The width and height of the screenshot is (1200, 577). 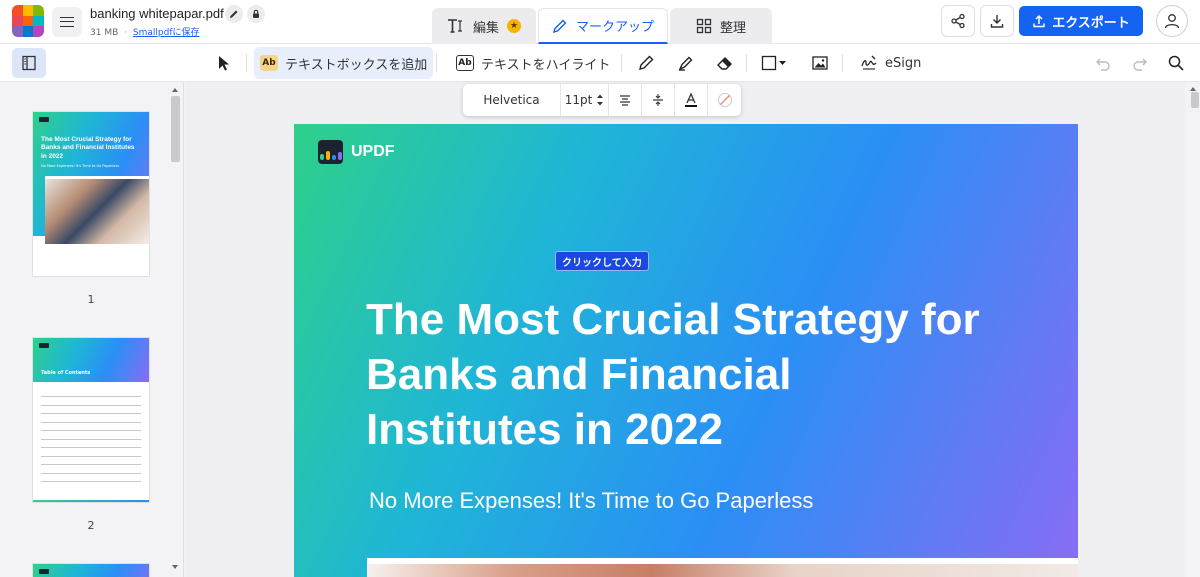 I want to click on upload-icon, so click(x=1039, y=21).